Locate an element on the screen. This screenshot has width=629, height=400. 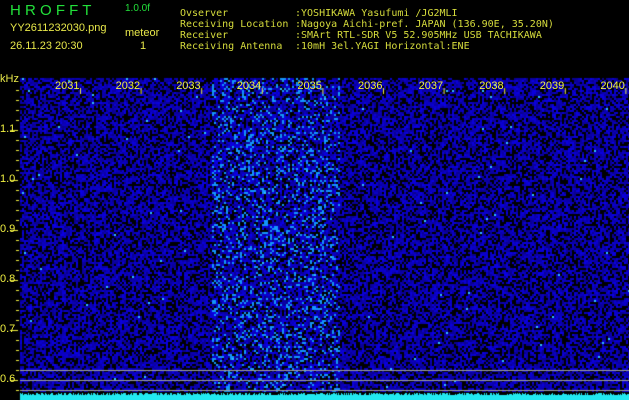
receiver-label: Receiver is located at coordinates (204, 35).